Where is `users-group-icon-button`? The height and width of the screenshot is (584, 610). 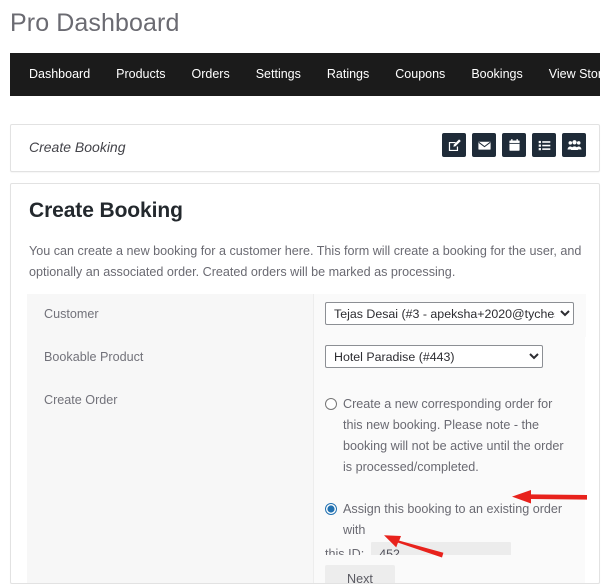
users-group-icon-button is located at coordinates (574, 145).